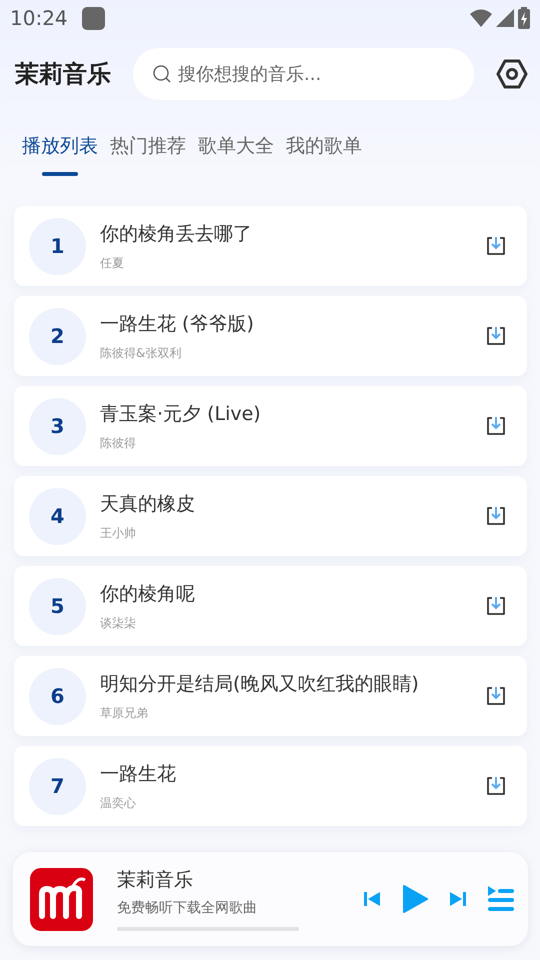  I want to click on previous-icon, so click(372, 899).